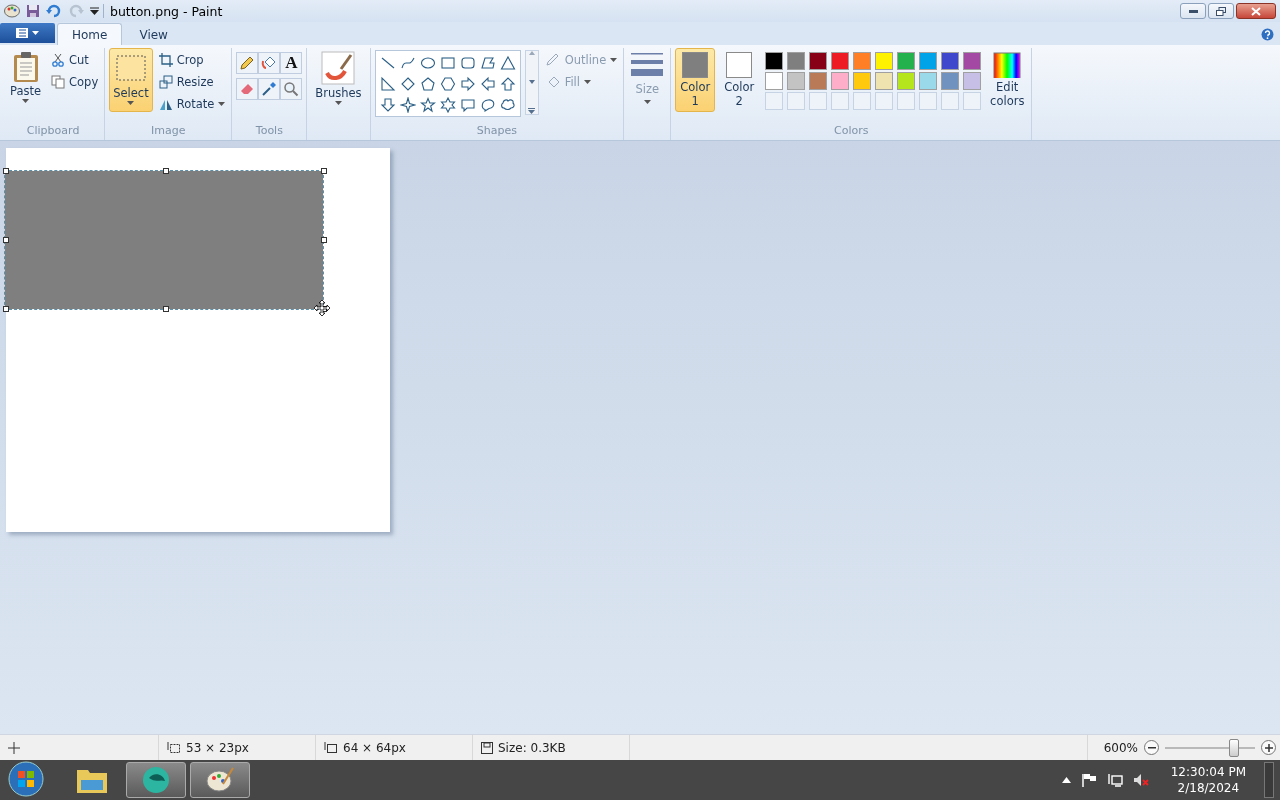 Image resolution: width=1280 pixels, height=800 pixels. I want to click on rotate-button: Rotate, so click(192, 104).